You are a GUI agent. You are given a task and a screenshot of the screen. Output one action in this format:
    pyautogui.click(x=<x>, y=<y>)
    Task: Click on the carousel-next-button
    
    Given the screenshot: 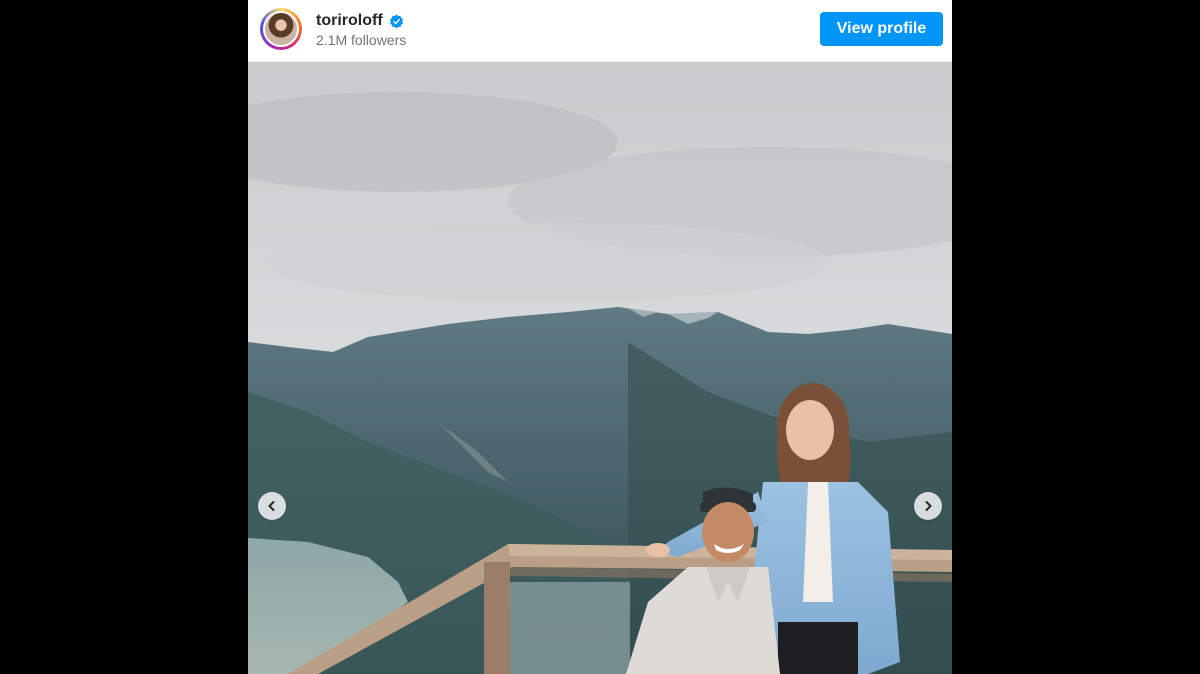 What is the action you would take?
    pyautogui.click(x=928, y=506)
    